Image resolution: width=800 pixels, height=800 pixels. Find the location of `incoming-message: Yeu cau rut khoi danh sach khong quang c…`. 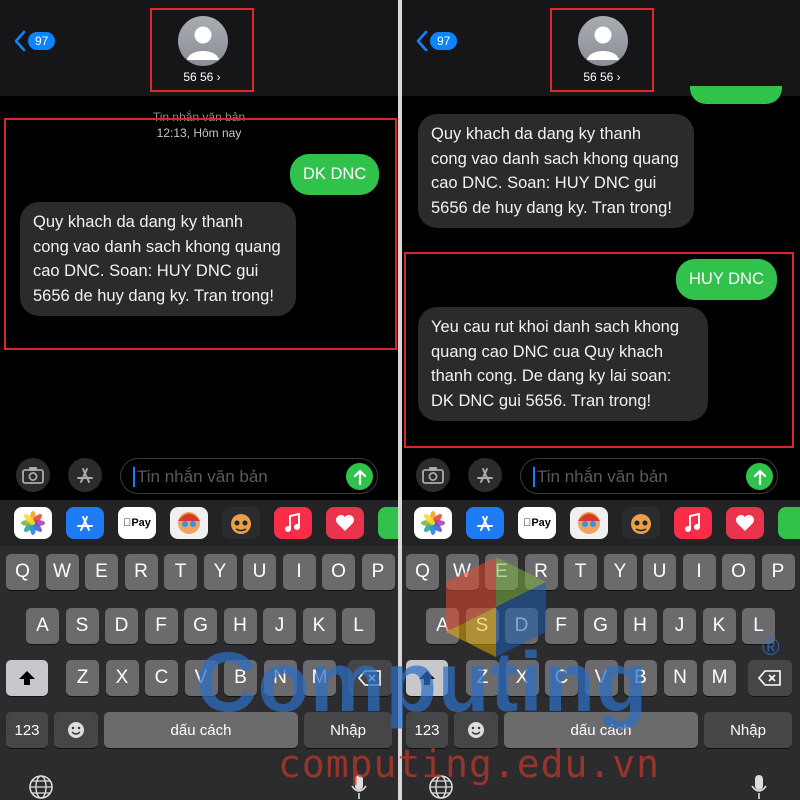

incoming-message: Yeu cau rut khoi danh sach khong quang c… is located at coordinates (563, 364).